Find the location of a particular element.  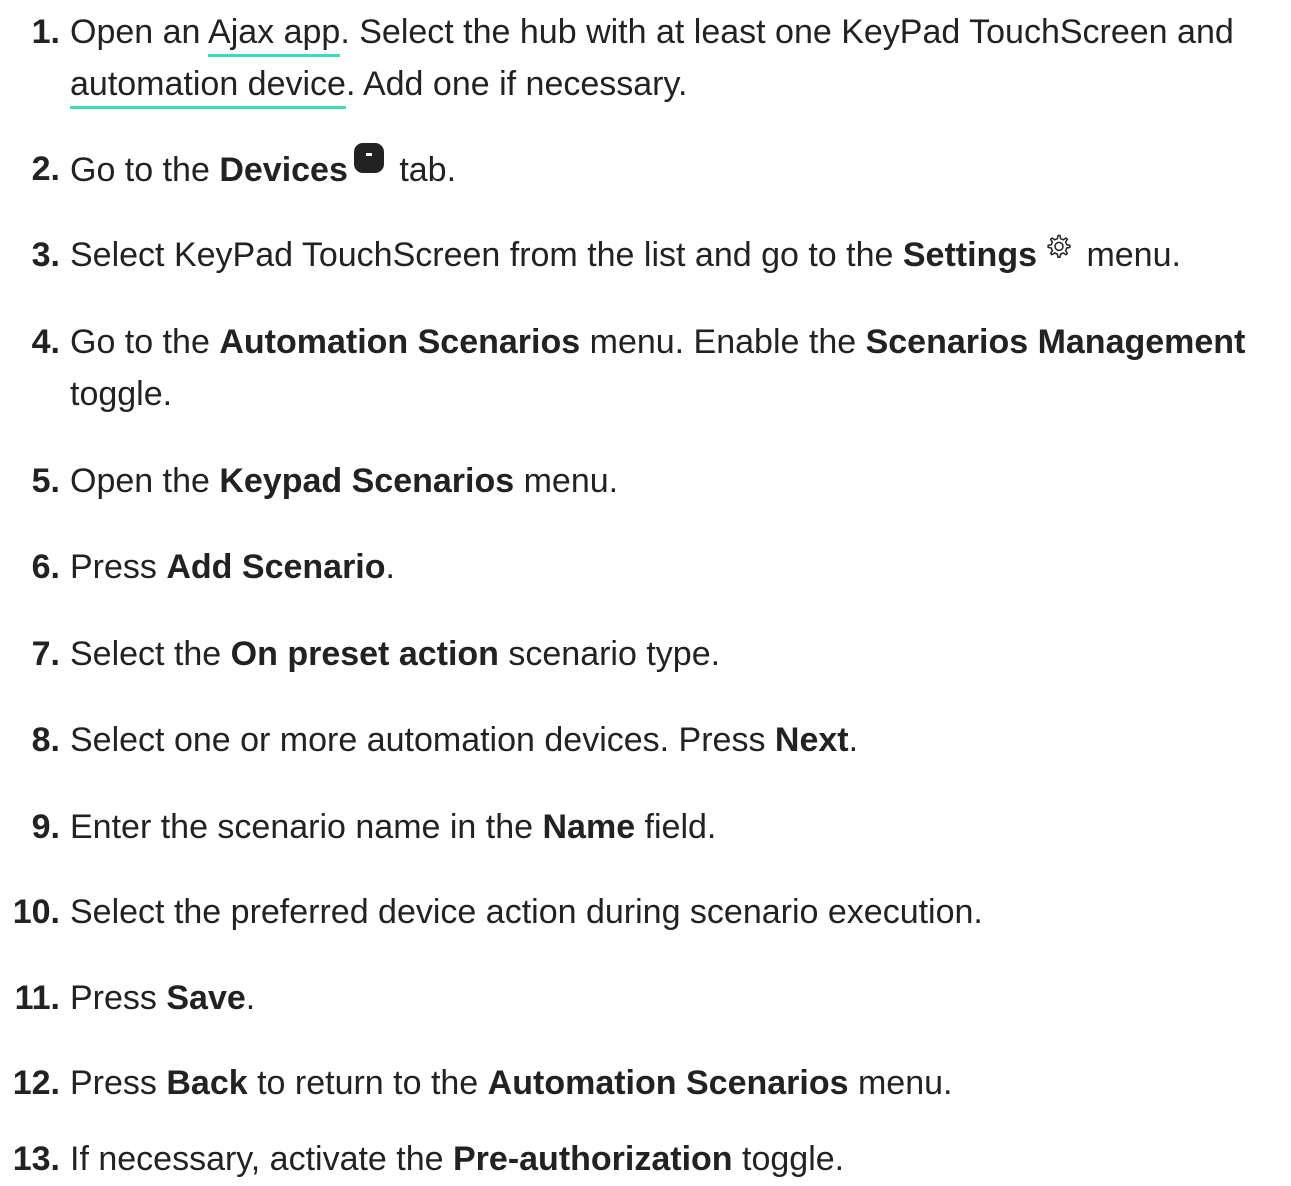

step-number: 11. is located at coordinates (37, 998).